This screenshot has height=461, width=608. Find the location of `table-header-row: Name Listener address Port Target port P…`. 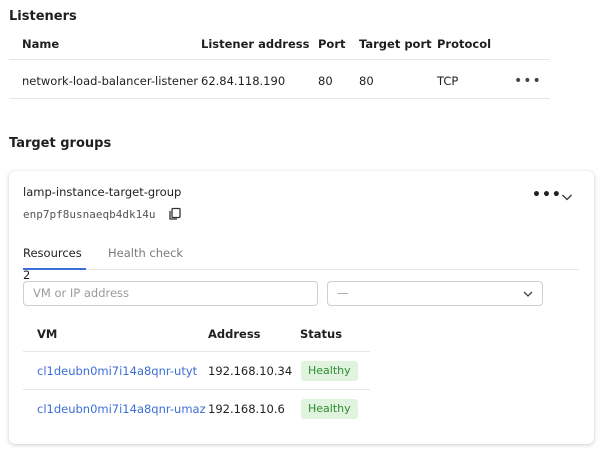

table-header-row: Name Listener address Port Target port P… is located at coordinates (279, 45).